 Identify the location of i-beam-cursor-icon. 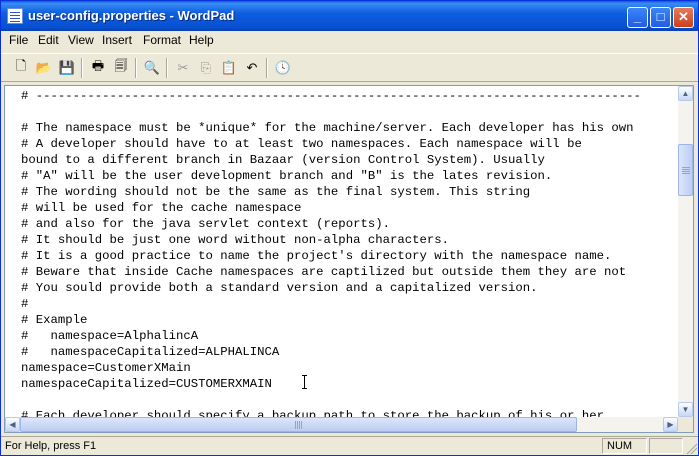
(305, 382).